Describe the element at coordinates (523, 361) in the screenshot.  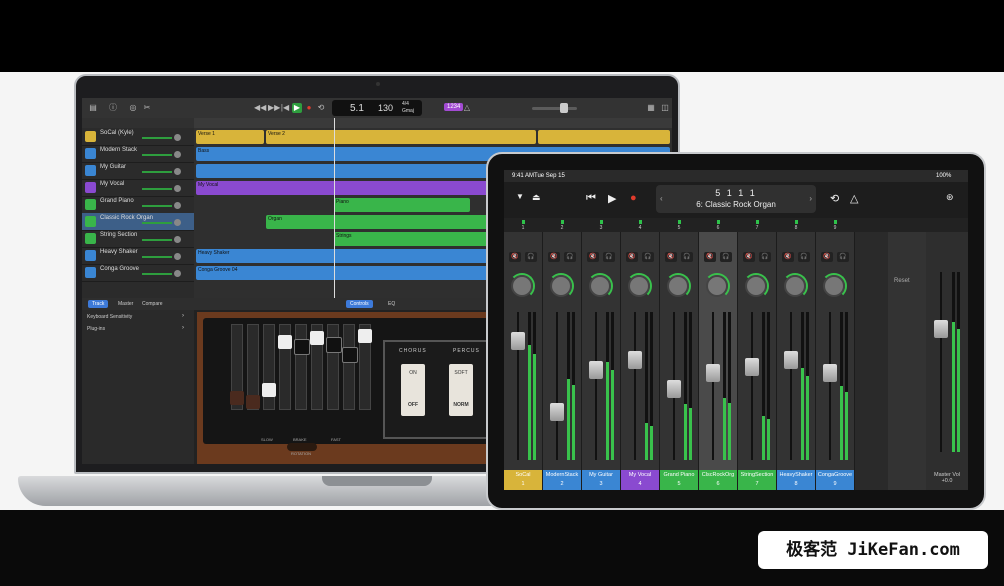
I see `channel-strip: 🔇 🎧 SoCal 1` at that location.